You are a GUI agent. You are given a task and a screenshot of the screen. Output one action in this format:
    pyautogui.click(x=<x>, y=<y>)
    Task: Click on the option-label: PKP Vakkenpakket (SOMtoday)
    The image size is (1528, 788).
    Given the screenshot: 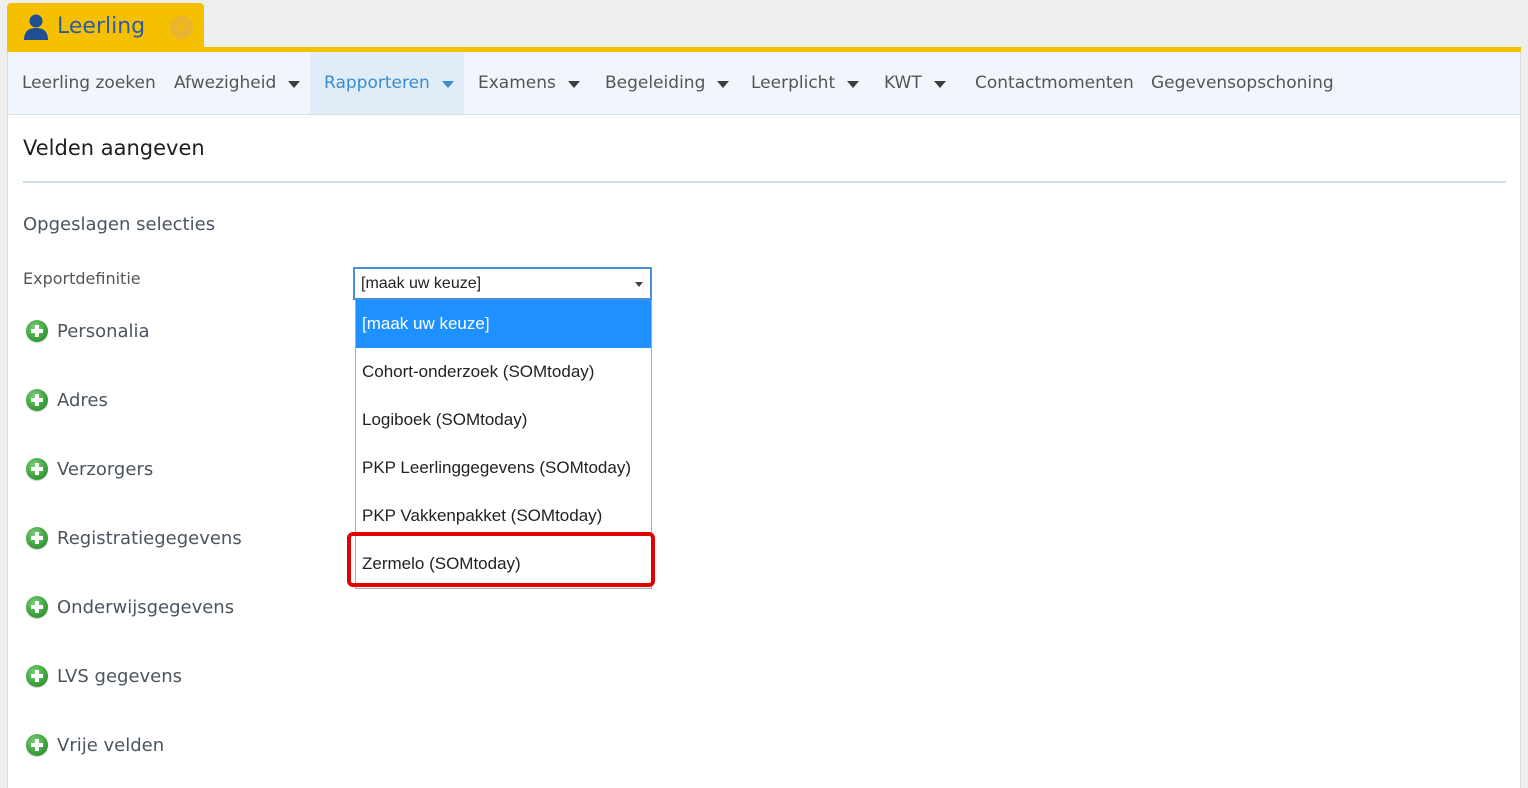 What is the action you would take?
    pyautogui.click(x=482, y=515)
    